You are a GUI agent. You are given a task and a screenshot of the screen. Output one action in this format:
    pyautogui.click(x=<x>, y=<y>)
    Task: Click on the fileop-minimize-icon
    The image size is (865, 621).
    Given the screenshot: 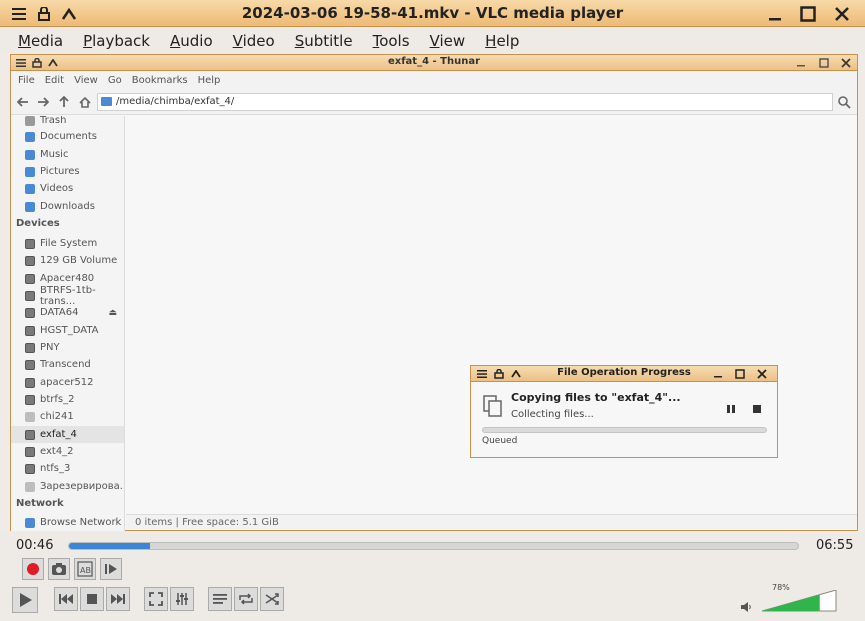 What is the action you would take?
    pyautogui.click(x=718, y=374)
    